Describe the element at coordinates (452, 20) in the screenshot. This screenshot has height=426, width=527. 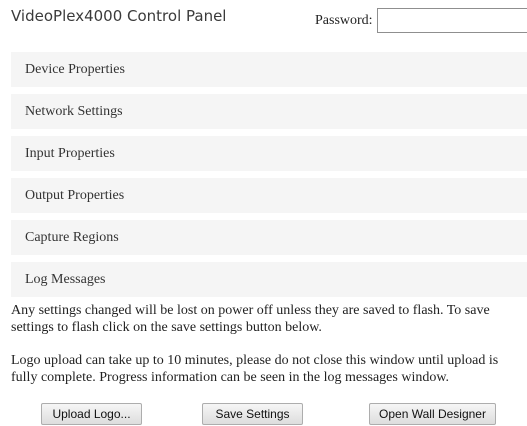
I see `password-input` at that location.